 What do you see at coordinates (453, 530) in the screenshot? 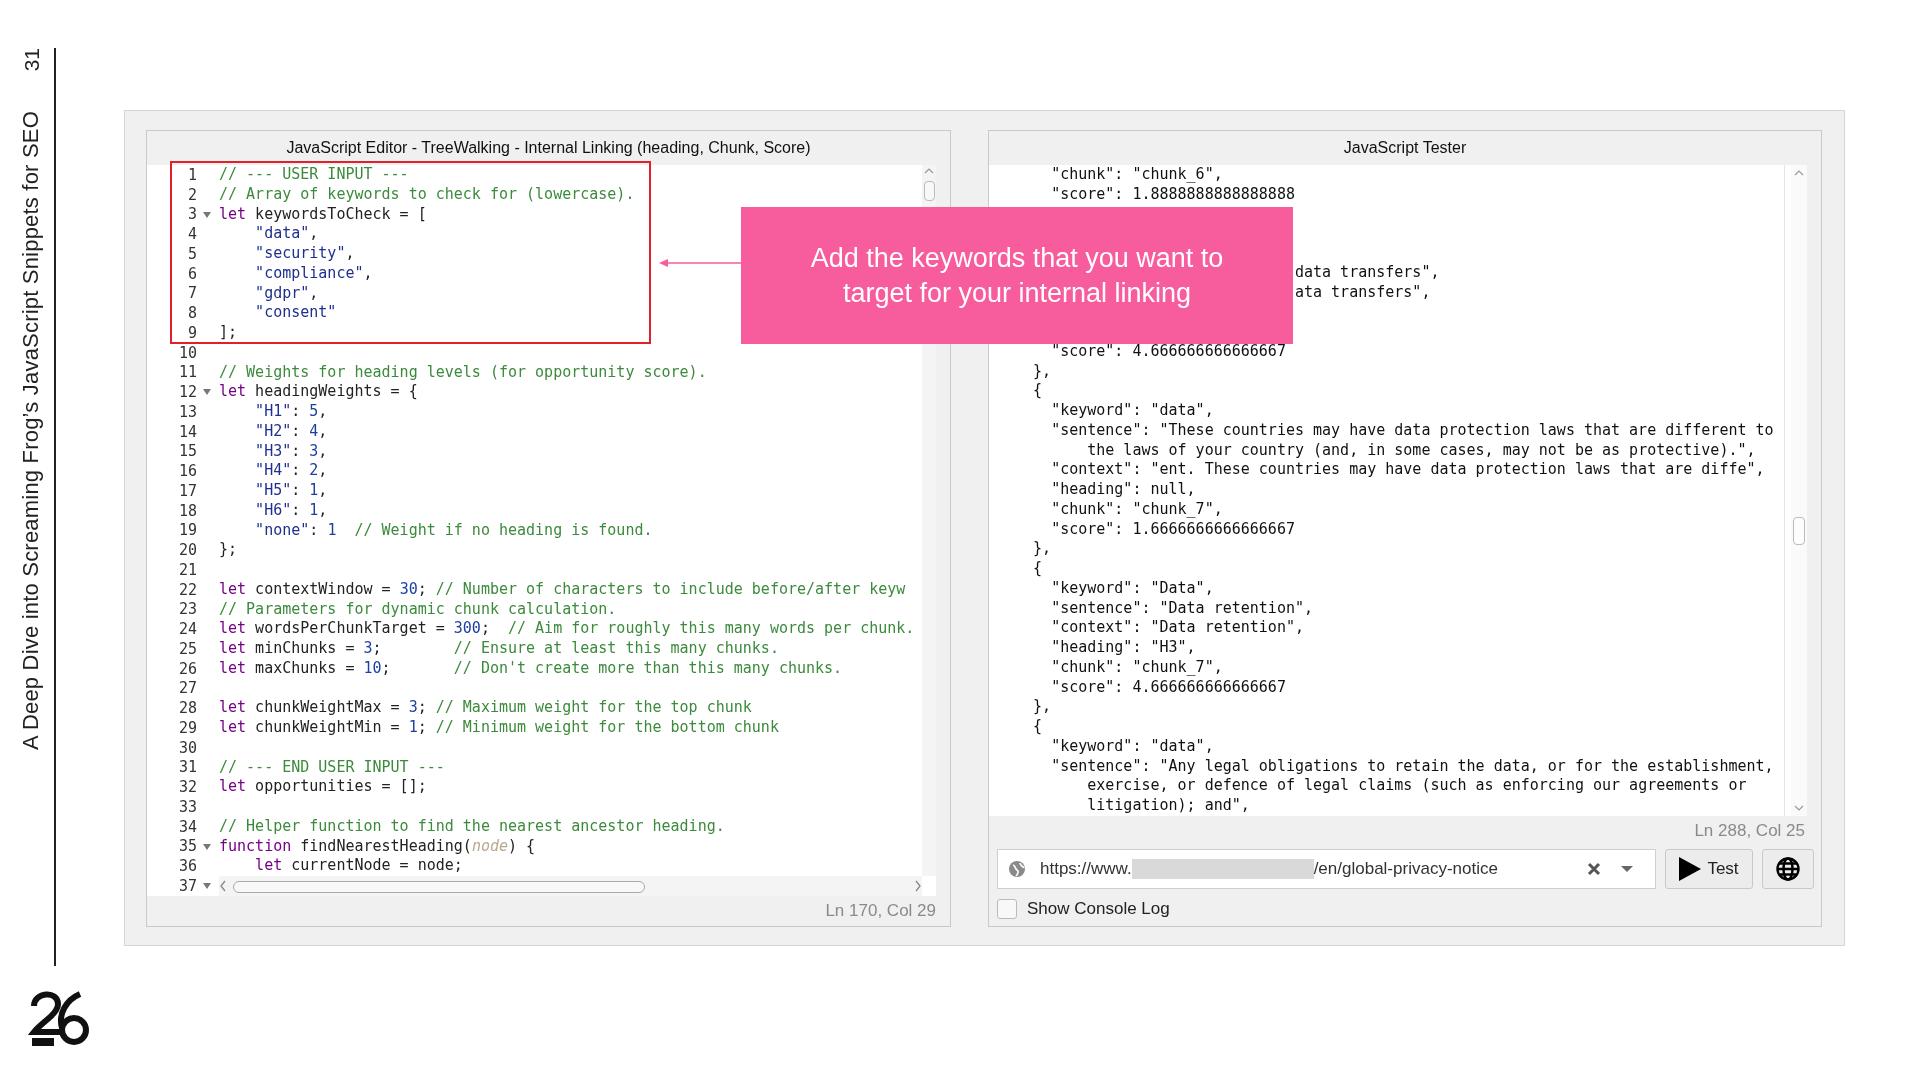
I see `code-line: "none": 1 // Weight if no heading is found.` at bounding box center [453, 530].